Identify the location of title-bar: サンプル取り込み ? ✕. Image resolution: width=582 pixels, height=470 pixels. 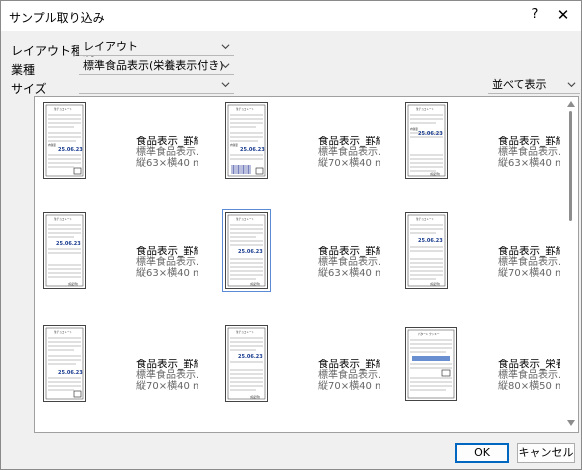
(291, 16).